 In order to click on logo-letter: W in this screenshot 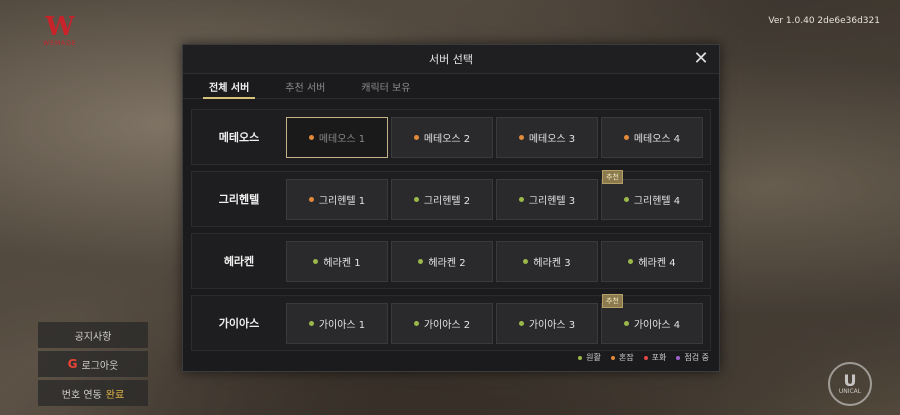, I will do `click(60, 27)`.